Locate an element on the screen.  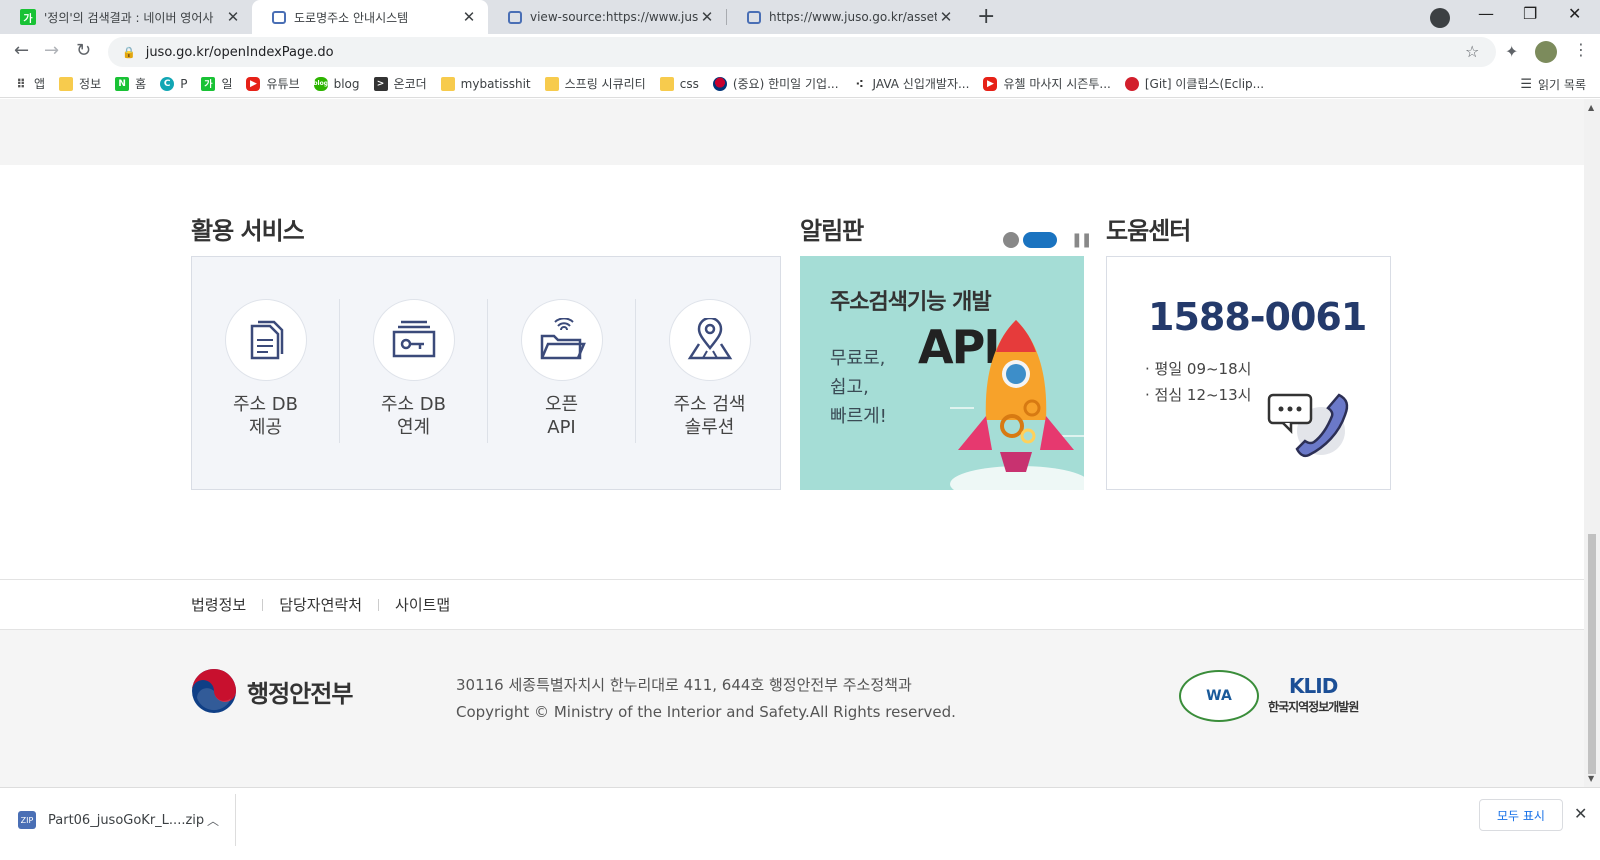
url-text: juso.go.kr/openIndexPage.do is located at coordinates (239, 52).